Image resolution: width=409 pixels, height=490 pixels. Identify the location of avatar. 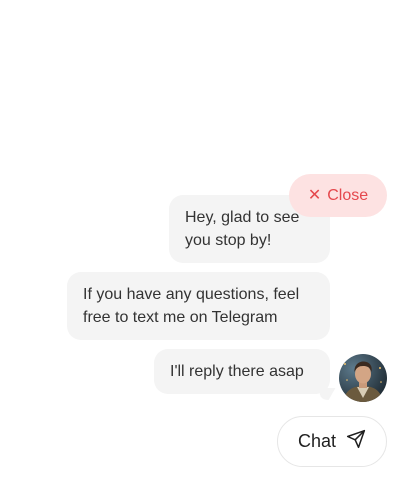
(363, 378).